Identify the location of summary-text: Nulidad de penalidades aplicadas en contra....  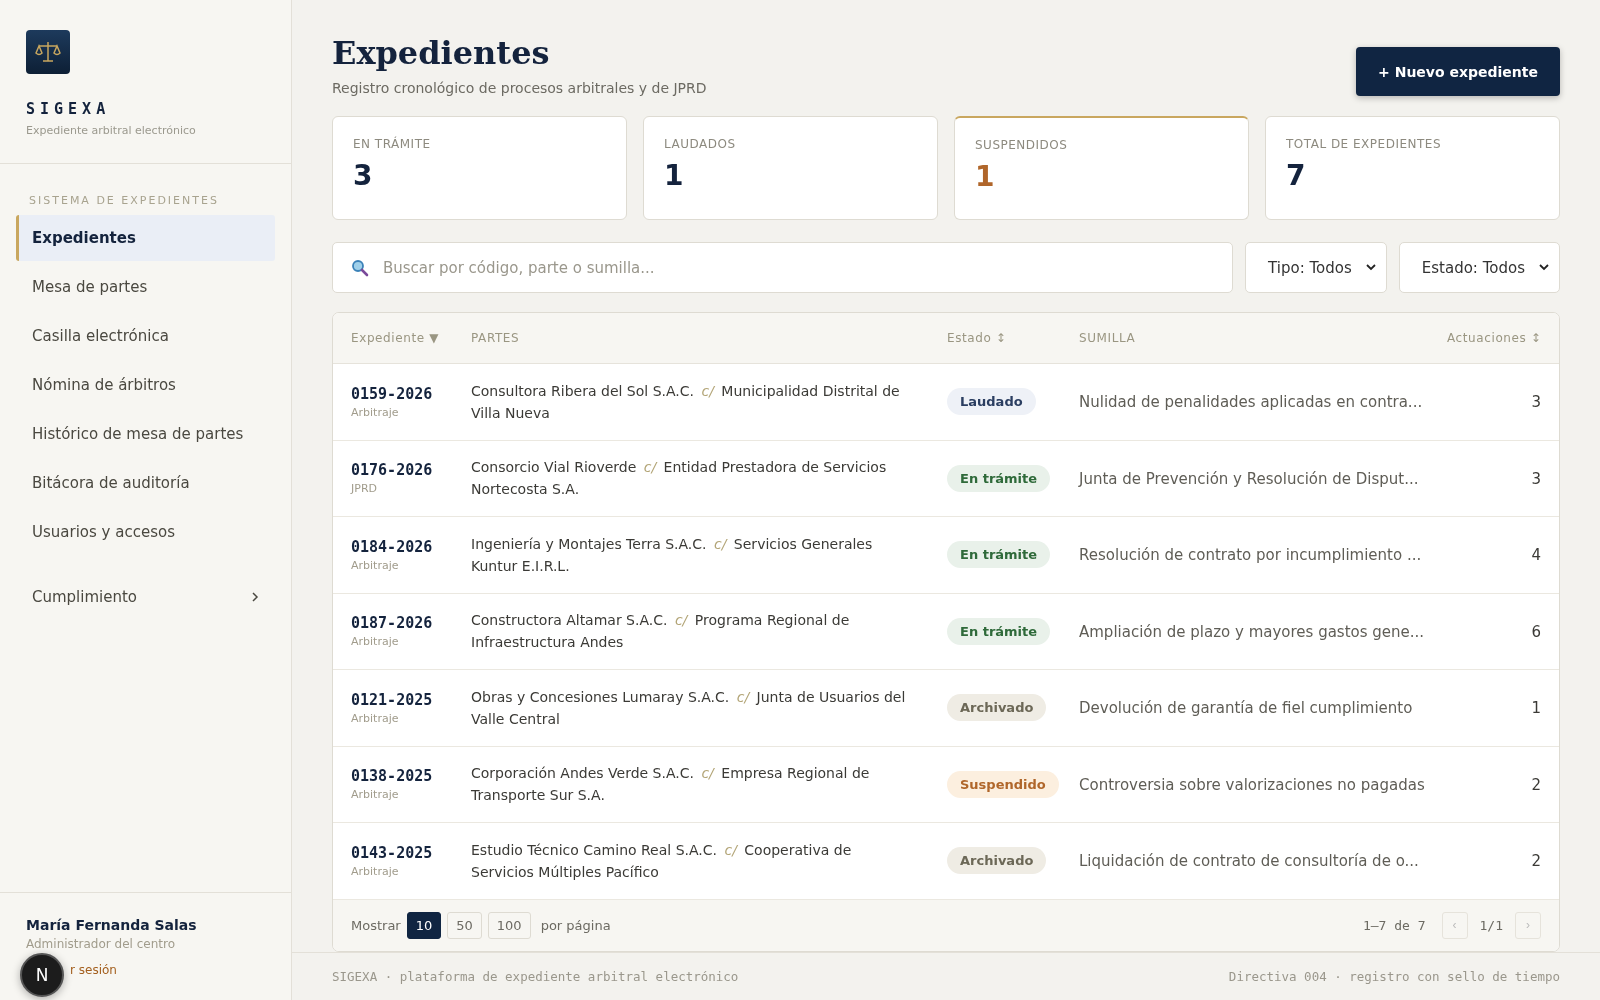
(1251, 402).